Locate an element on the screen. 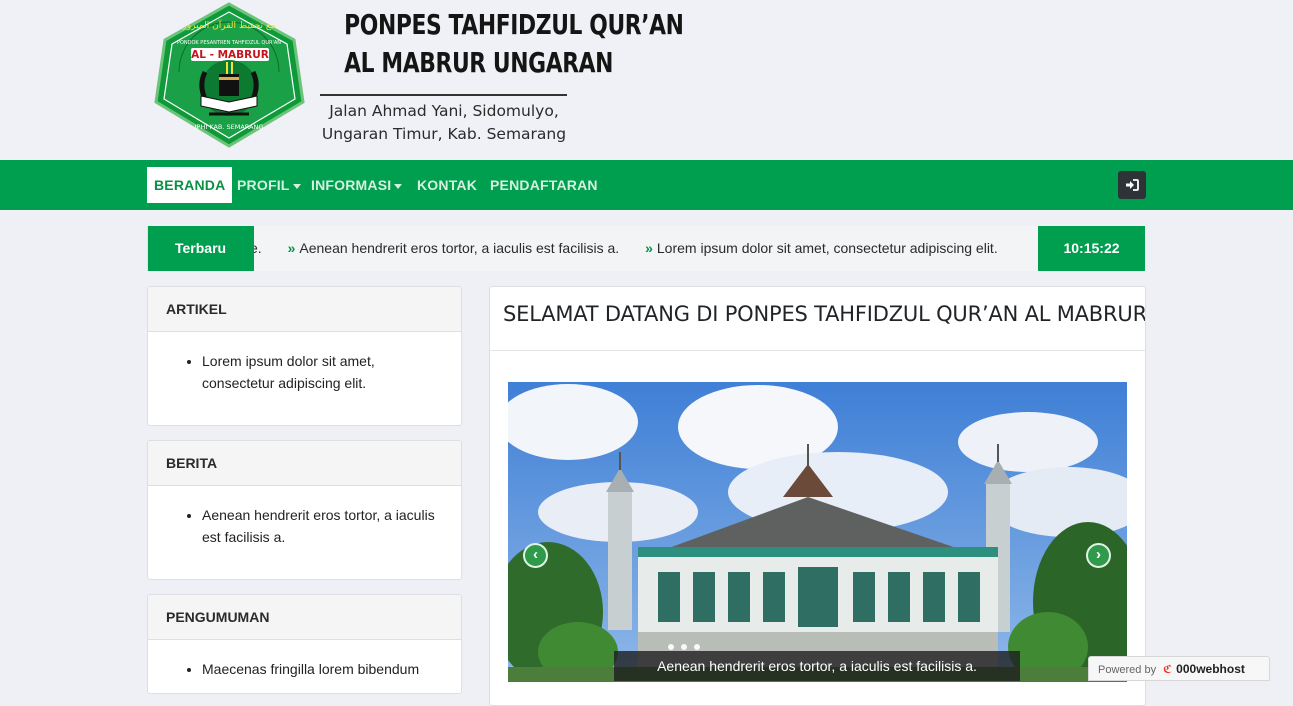 The image size is (1293, 706). powered-by-label: Powered by is located at coordinates (1127, 670).